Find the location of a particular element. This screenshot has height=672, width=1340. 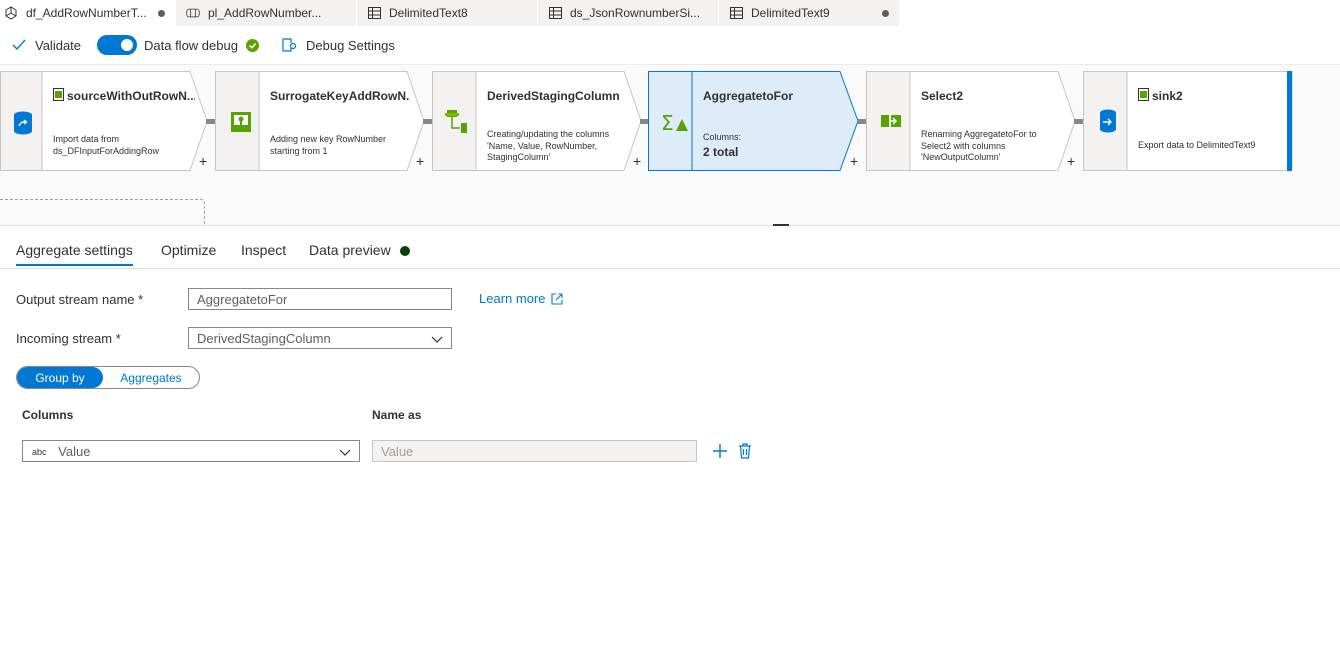

tab-delimitedtext8: DelimitedText8 is located at coordinates (447, 13).